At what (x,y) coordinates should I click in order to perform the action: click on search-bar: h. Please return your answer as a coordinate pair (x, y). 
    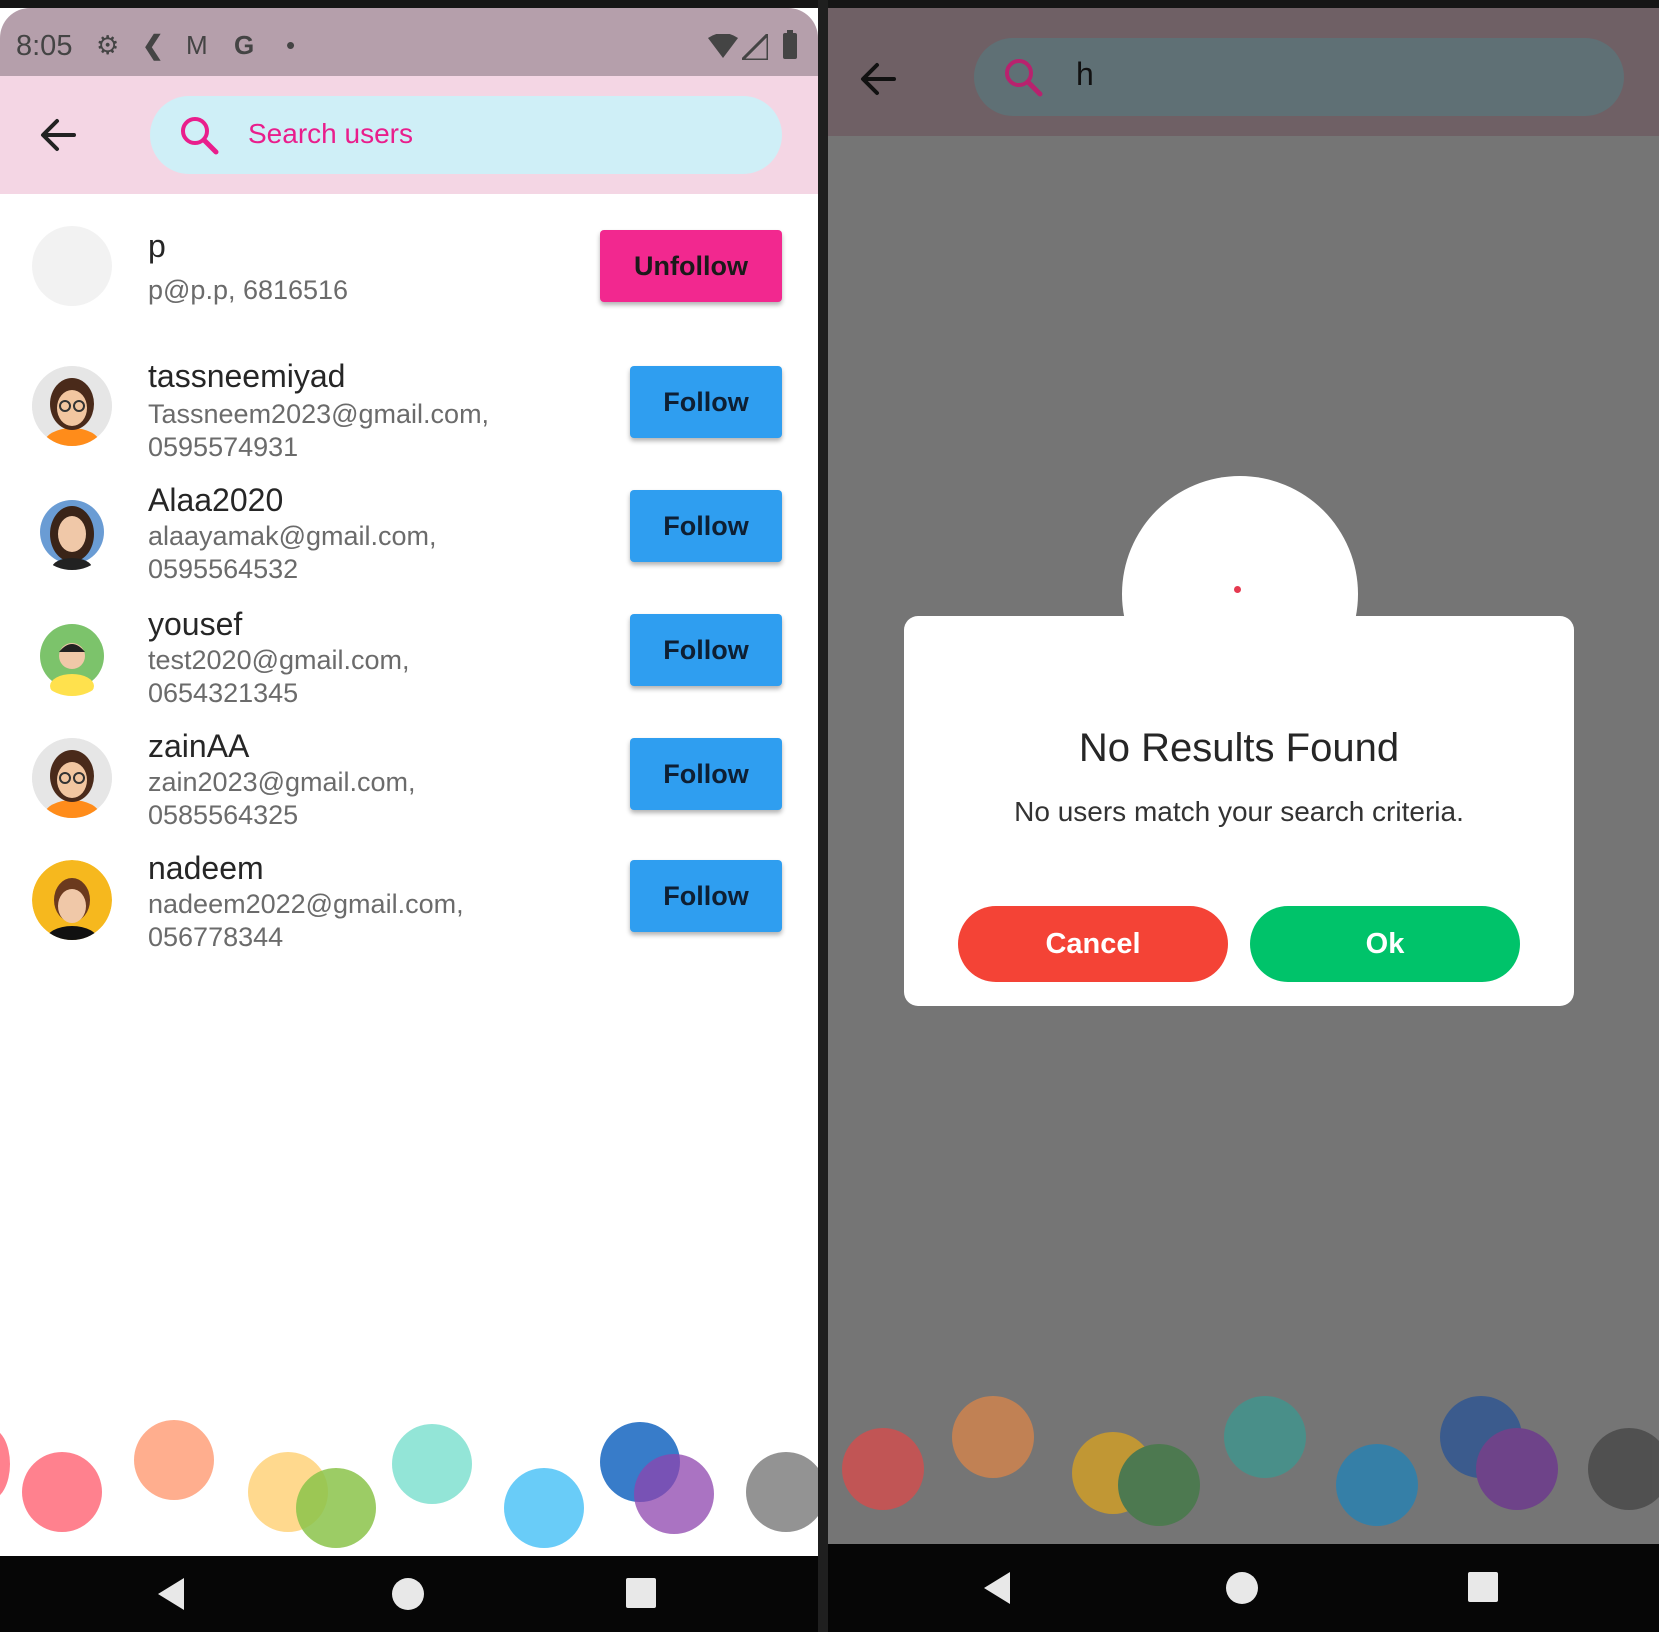
    Looking at the image, I should click on (1299, 77).